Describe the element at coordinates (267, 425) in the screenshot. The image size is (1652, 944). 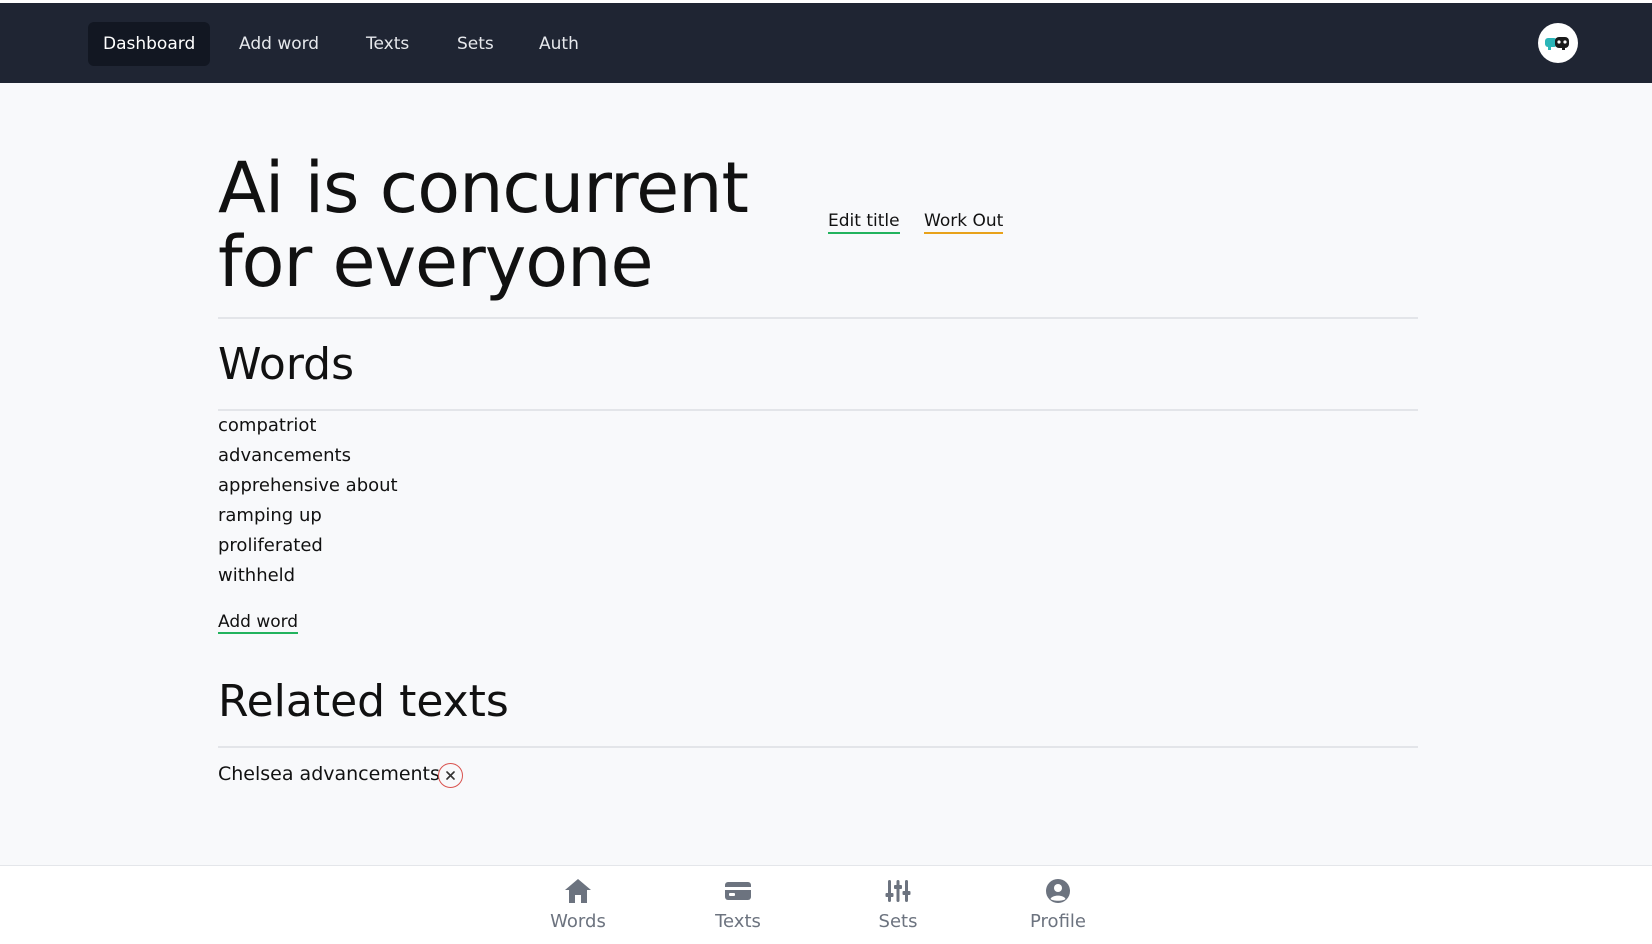
I see `word-item: compatriot` at that location.